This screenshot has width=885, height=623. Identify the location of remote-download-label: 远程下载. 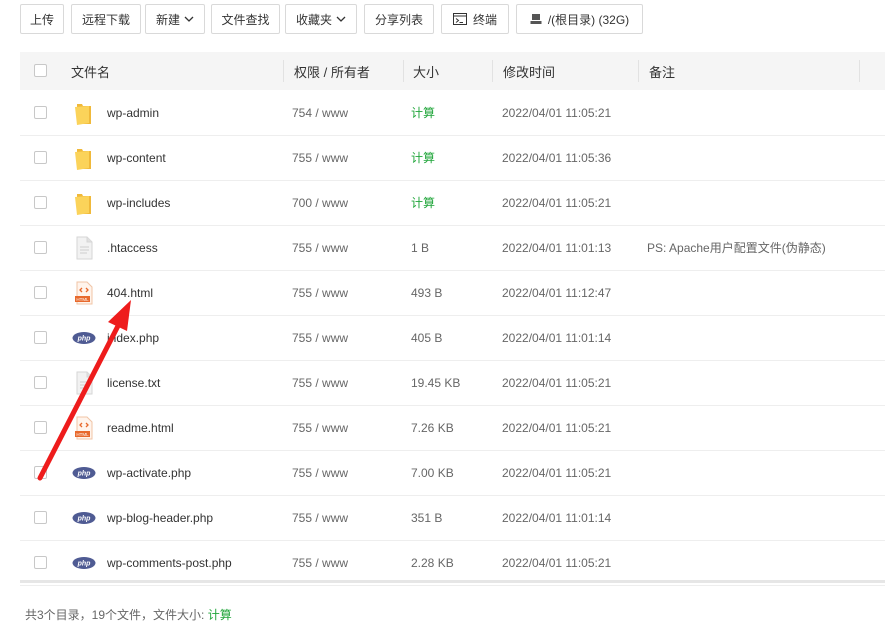
(105, 19).